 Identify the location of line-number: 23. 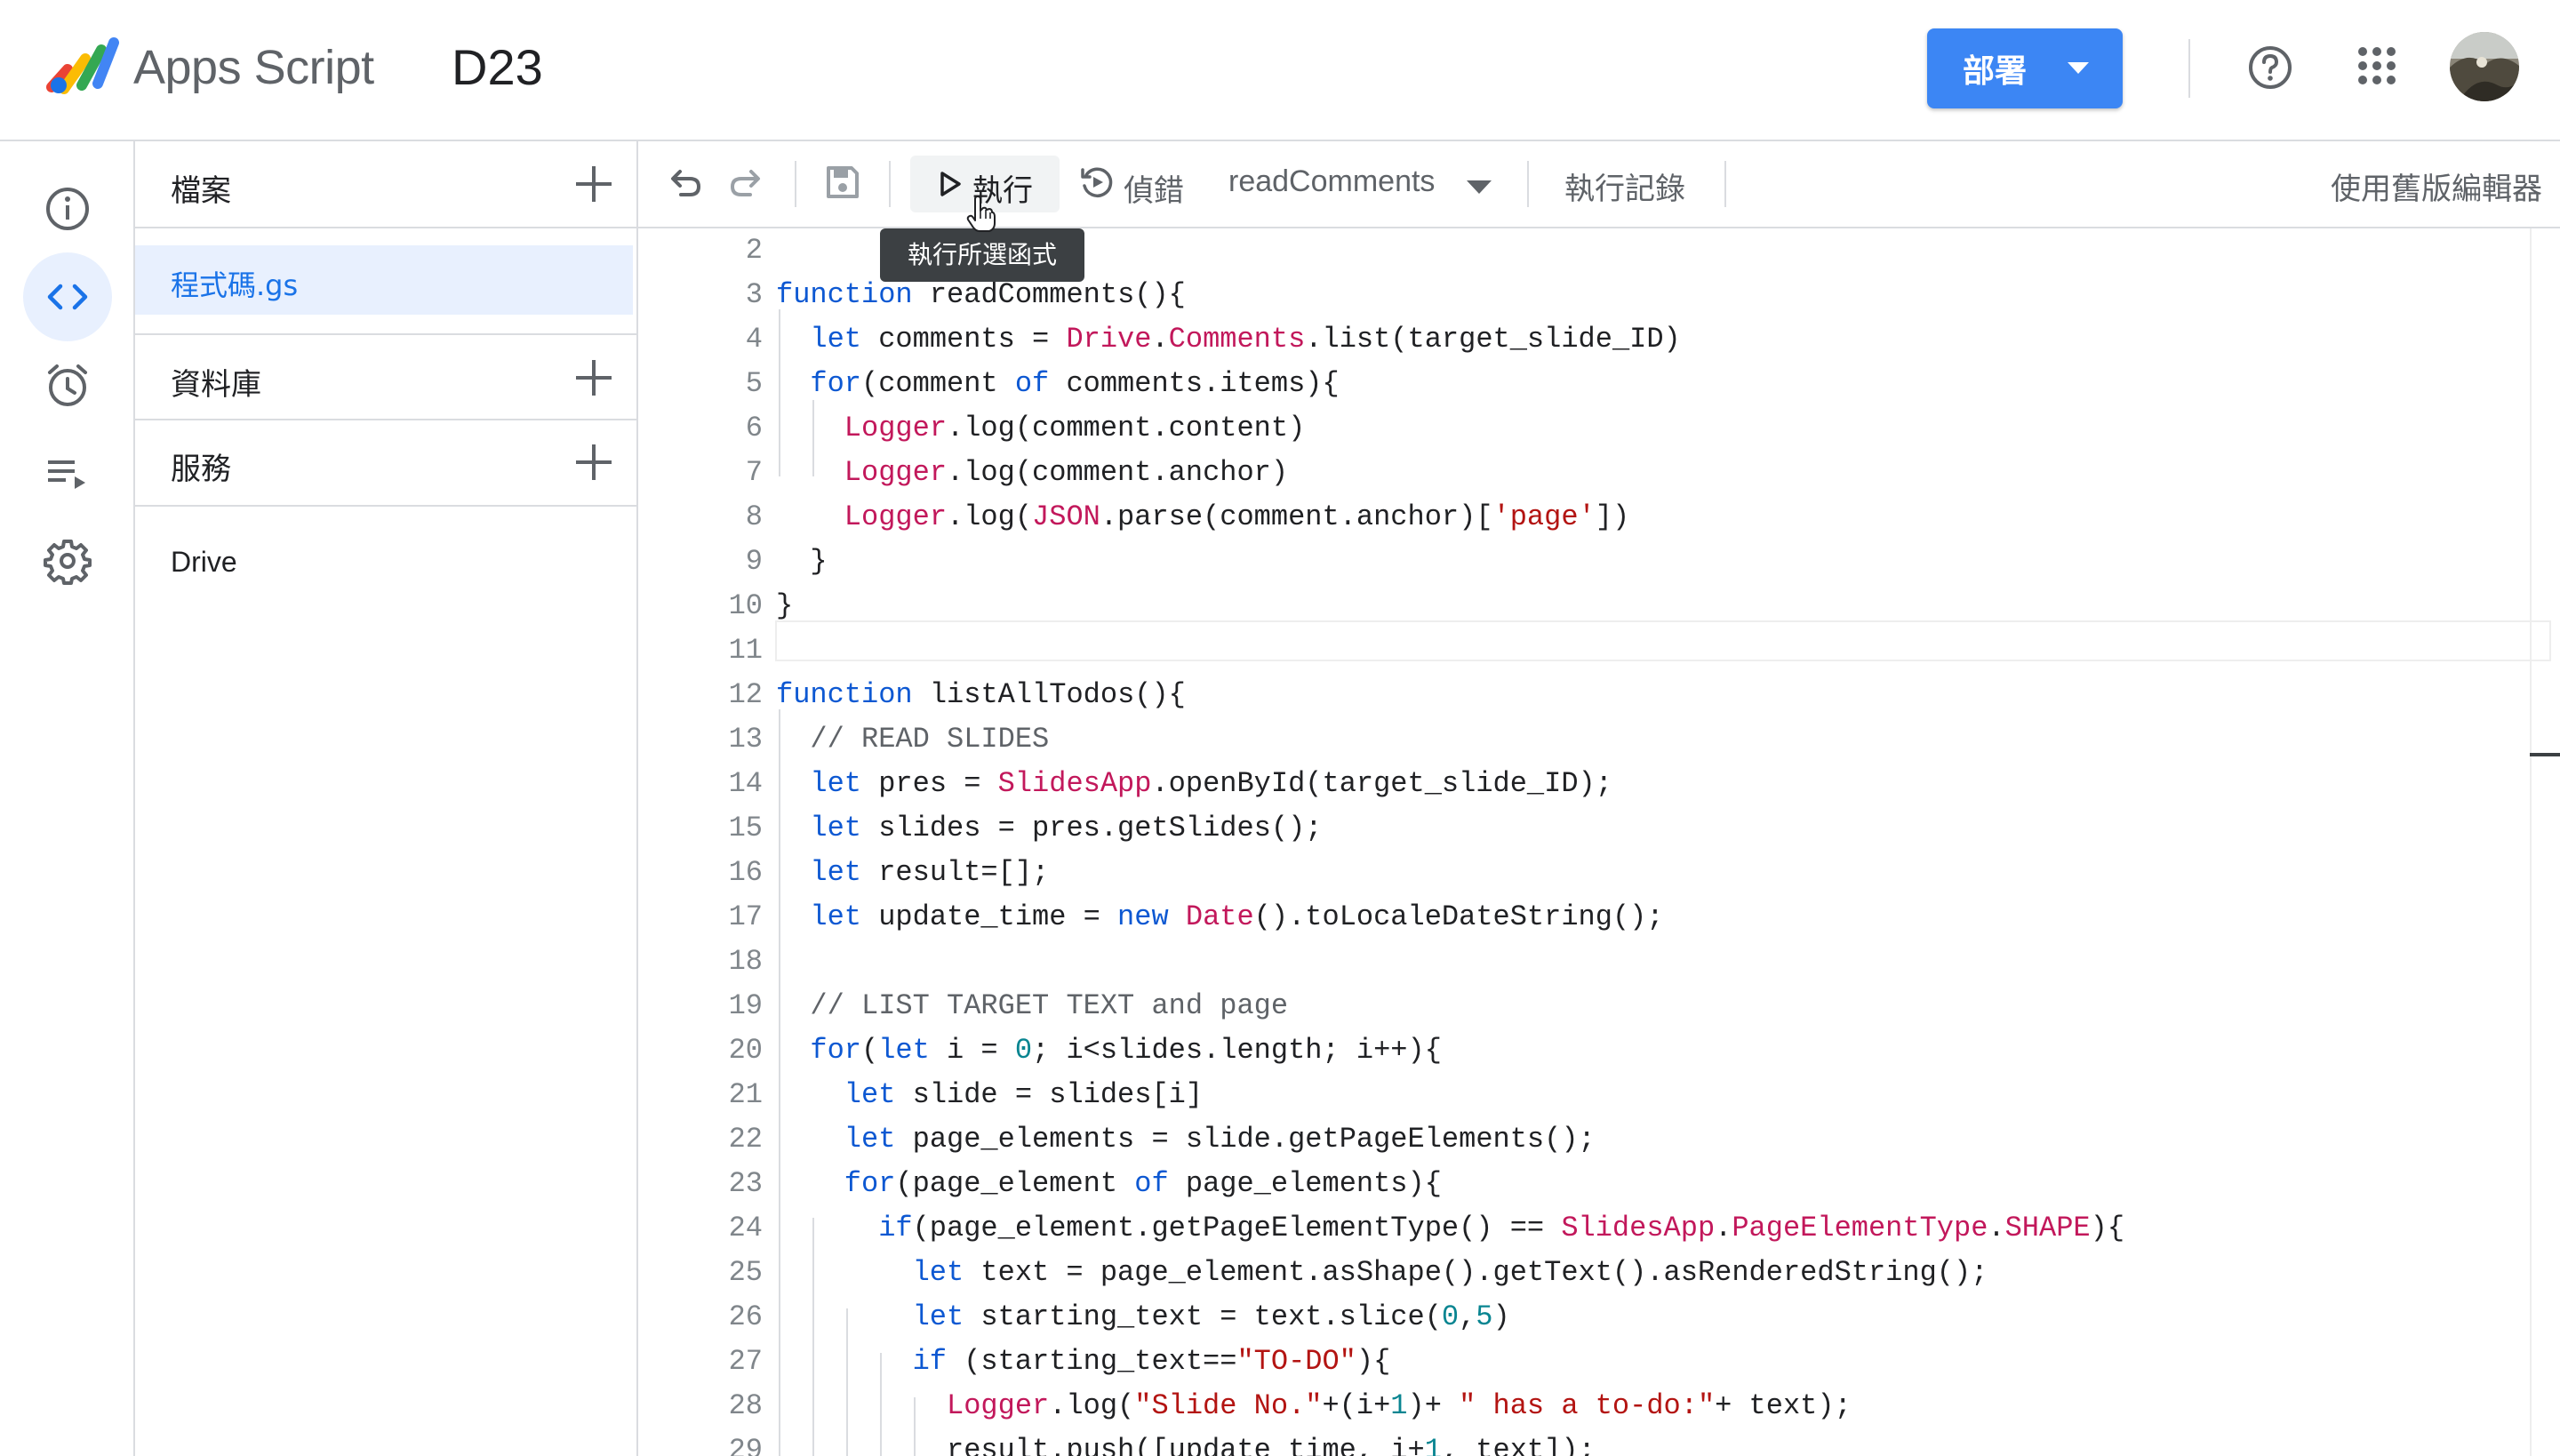
(745, 1183).